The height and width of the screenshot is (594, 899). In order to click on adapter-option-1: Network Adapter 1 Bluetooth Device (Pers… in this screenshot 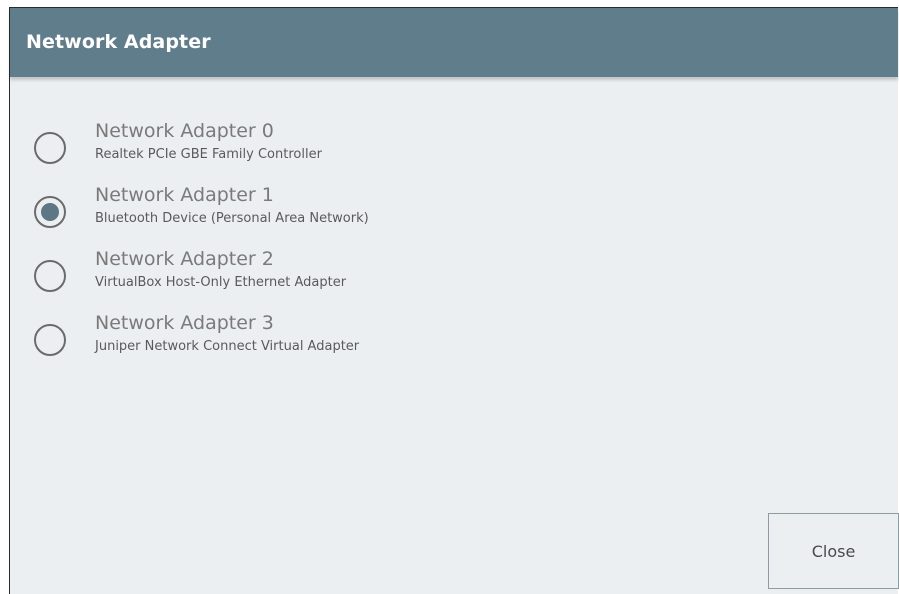, I will do `click(284, 216)`.